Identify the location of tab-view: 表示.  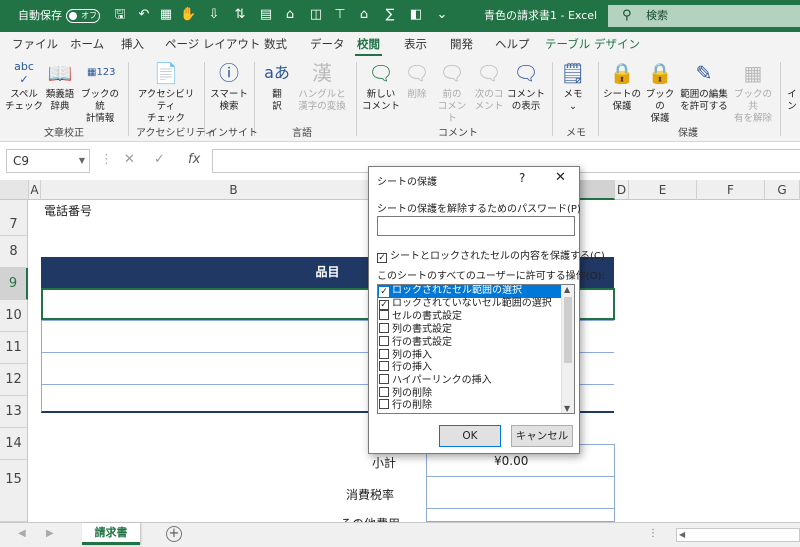
(415, 44).